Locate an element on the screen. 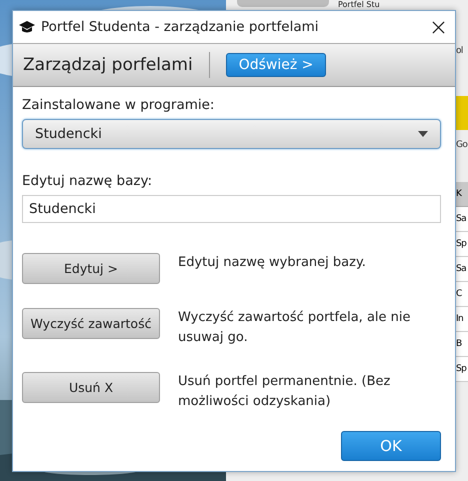 This screenshot has width=468, height=481. action-button: Usuń X is located at coordinates (91, 387).